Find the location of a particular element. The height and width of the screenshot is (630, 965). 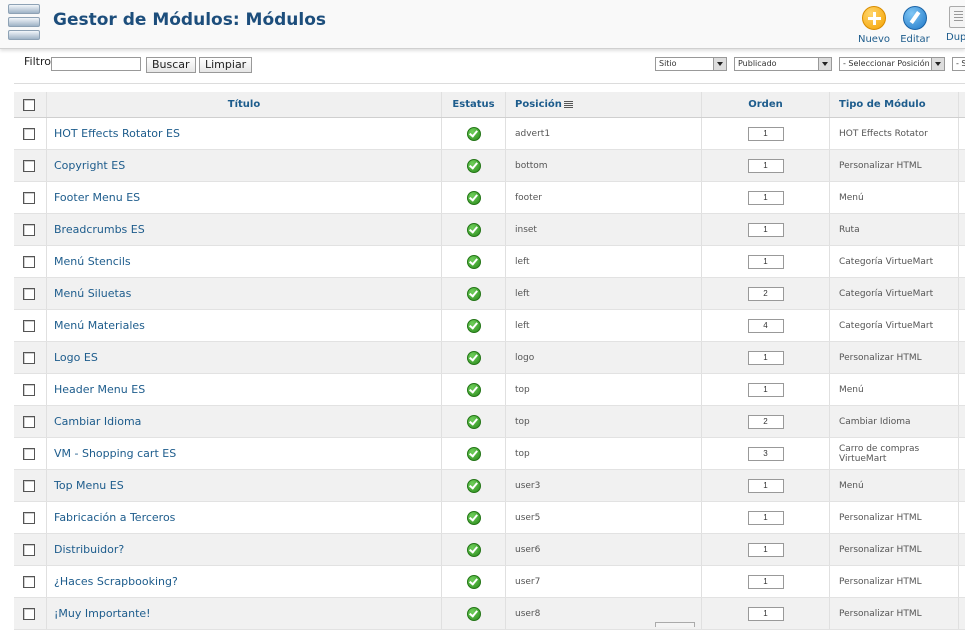

edit-button: Editar is located at coordinates (915, 25).